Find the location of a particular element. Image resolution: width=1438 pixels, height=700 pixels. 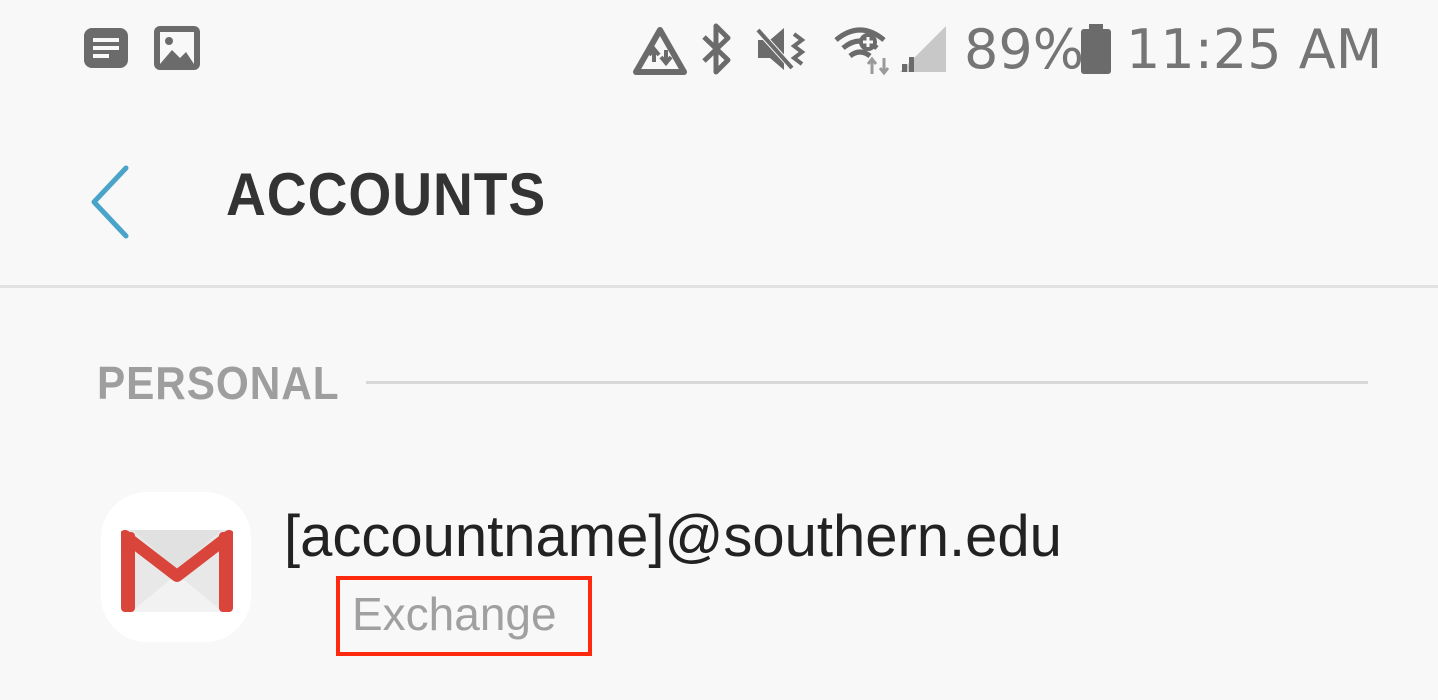

section-divider is located at coordinates (867, 382).